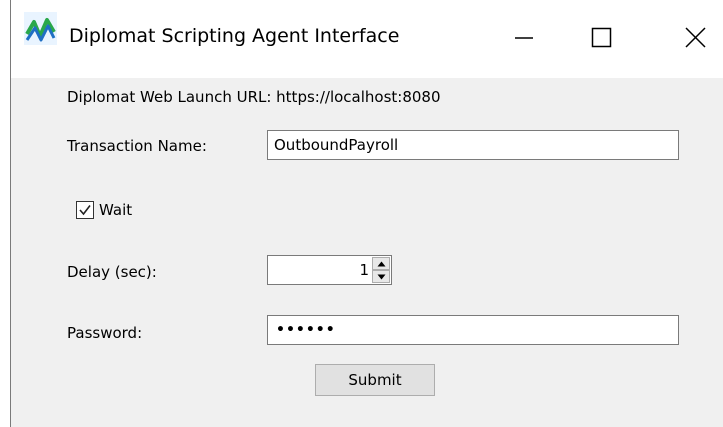  I want to click on checkmark-icon, so click(85, 210).